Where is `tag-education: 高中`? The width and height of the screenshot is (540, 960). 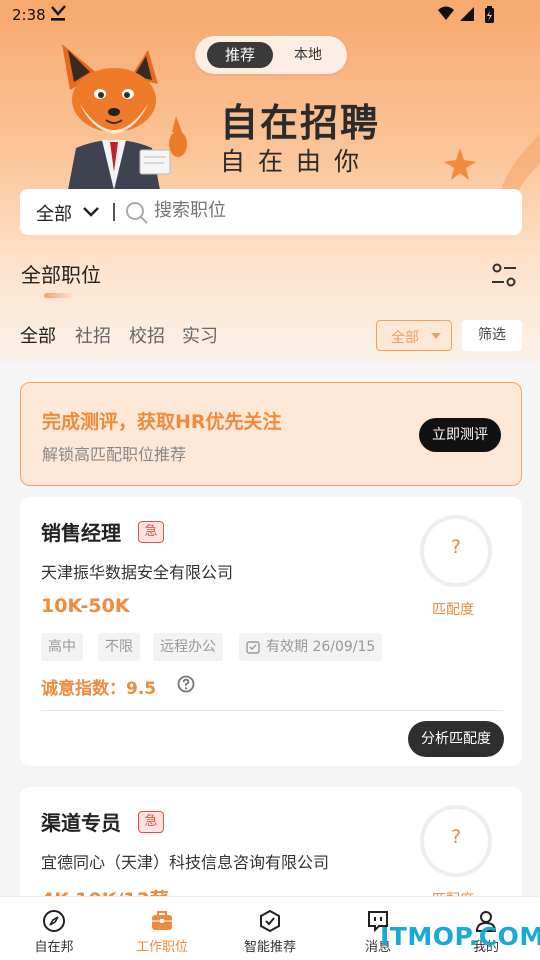 tag-education: 高中 is located at coordinates (62, 647).